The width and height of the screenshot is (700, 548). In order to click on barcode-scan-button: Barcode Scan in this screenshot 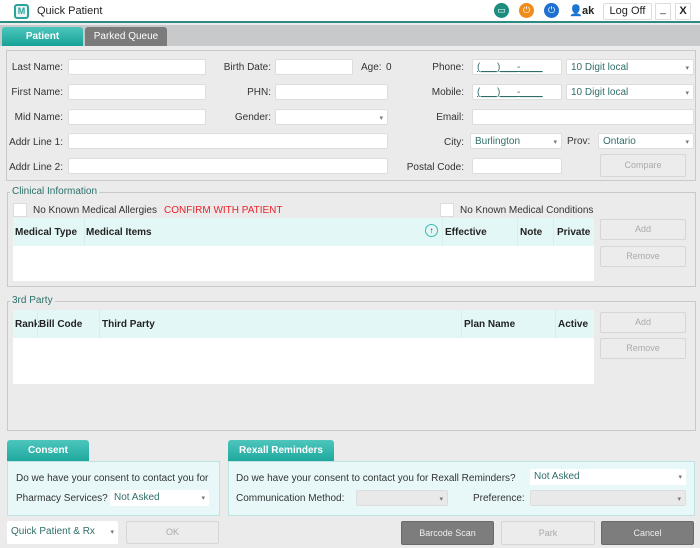, I will do `click(447, 533)`.